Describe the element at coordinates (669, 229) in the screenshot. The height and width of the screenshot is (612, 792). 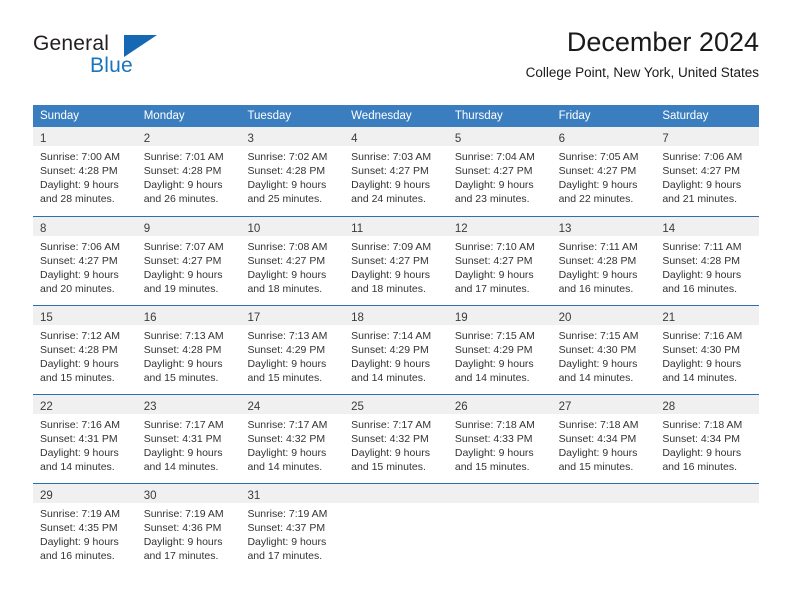
I see `day-number: 14` at that location.